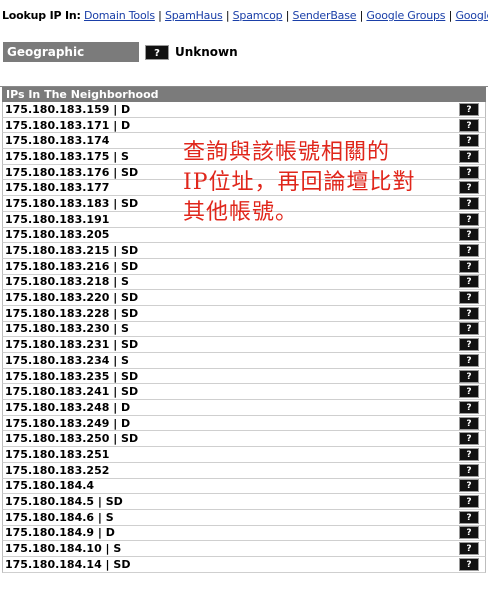  What do you see at coordinates (59, 517) in the screenshot?
I see `ip-entry: 175.180.184.6 | S` at bounding box center [59, 517].